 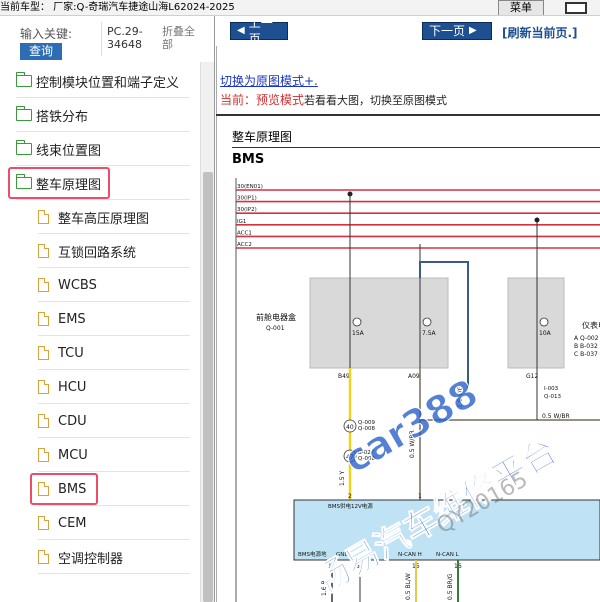 What do you see at coordinates (342, 555) in the screenshot?
I see `module-label-gnd: GND` at bounding box center [342, 555].